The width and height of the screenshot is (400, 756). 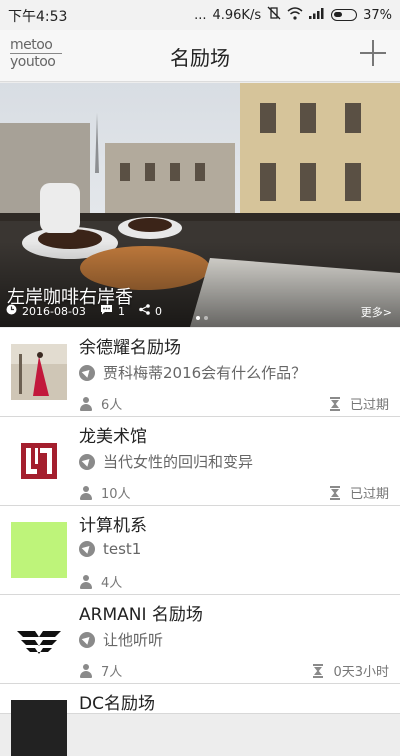 I want to click on network-speed: 4.96K/s, so click(x=237, y=15).